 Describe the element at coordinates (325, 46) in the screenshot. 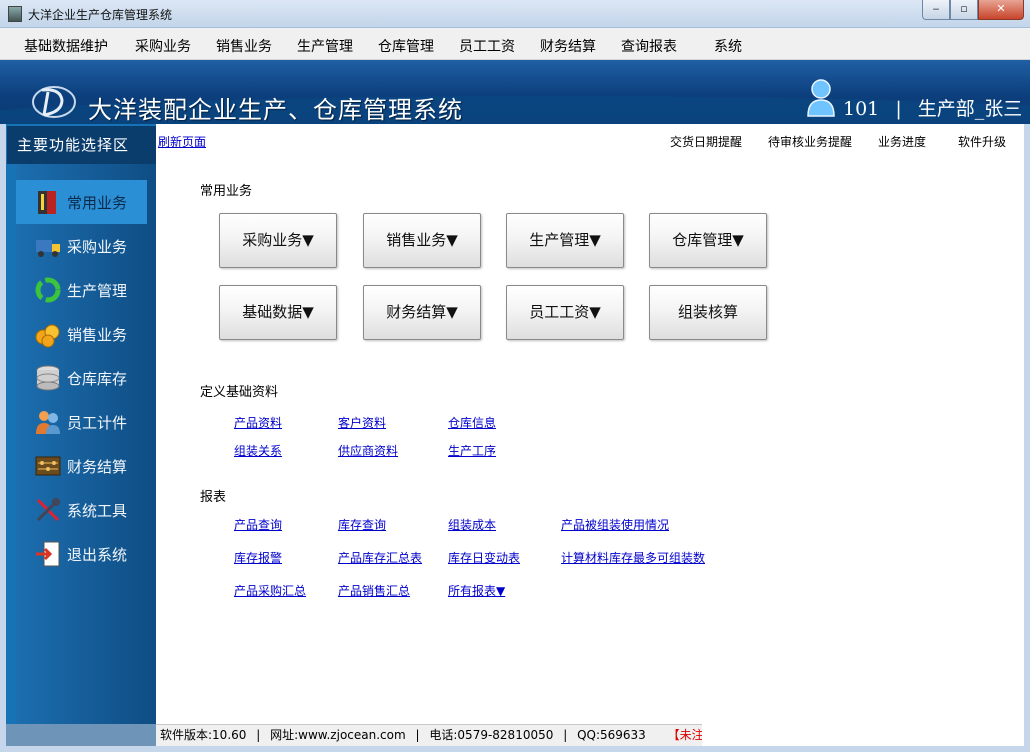

I see `menu-production: 生产管理` at that location.